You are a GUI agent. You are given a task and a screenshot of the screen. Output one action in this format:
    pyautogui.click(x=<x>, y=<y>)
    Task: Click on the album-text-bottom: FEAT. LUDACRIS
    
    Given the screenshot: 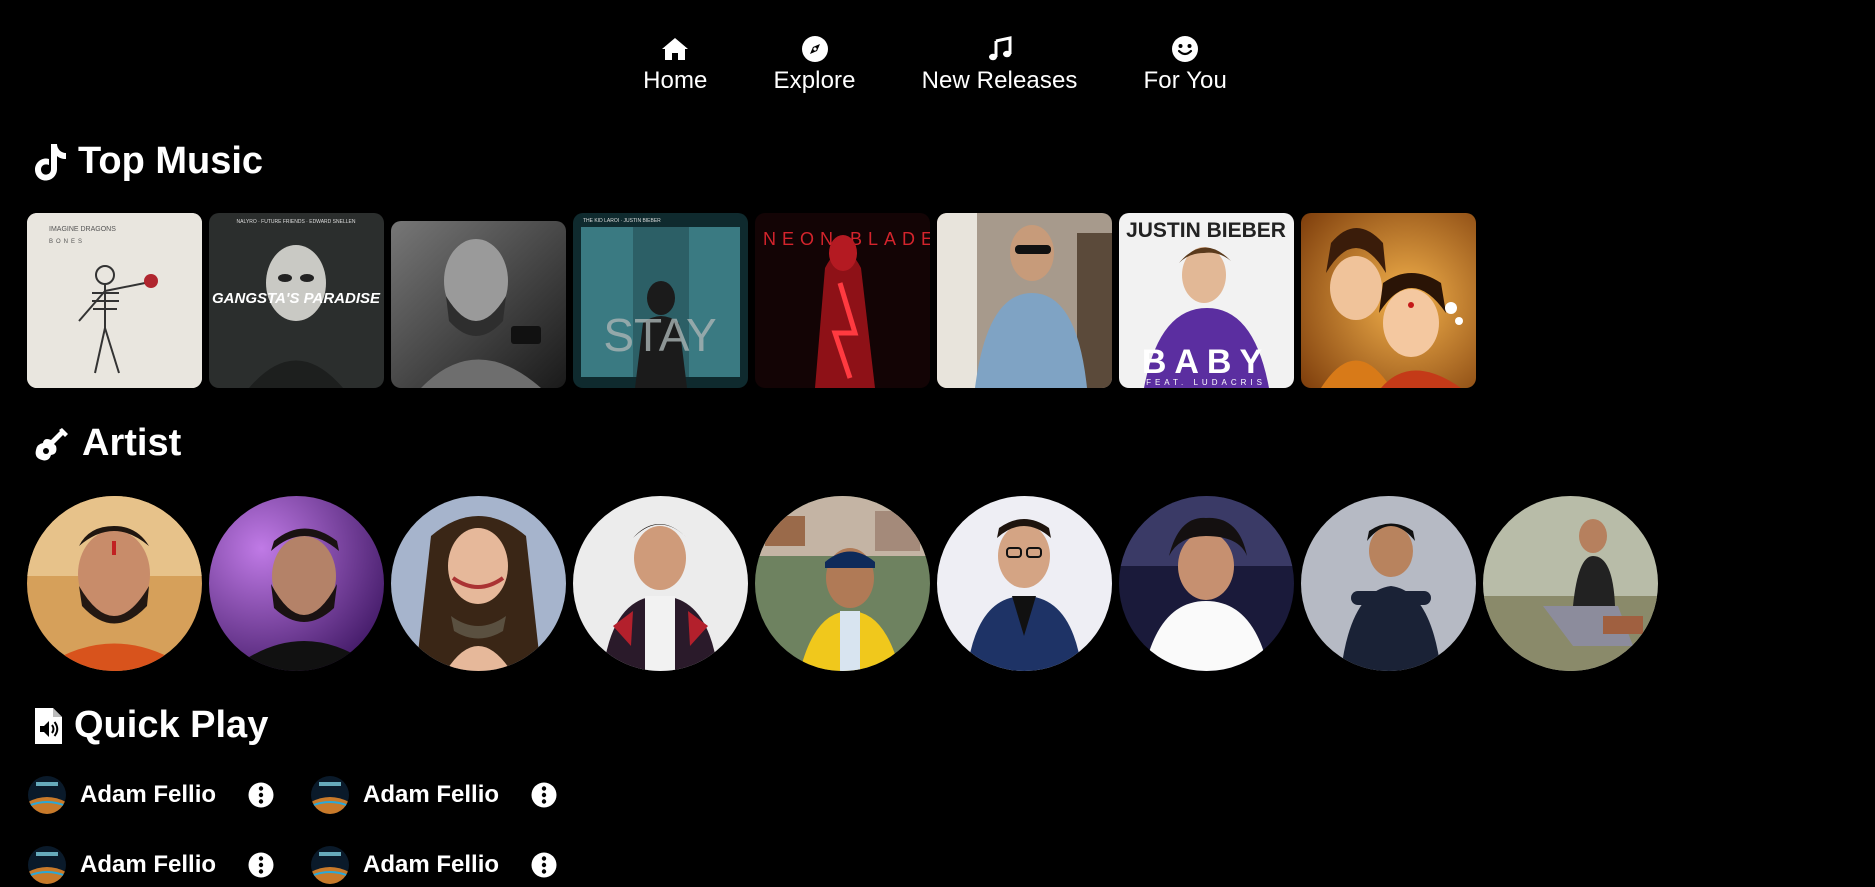 What is the action you would take?
    pyautogui.click(x=1206, y=382)
    